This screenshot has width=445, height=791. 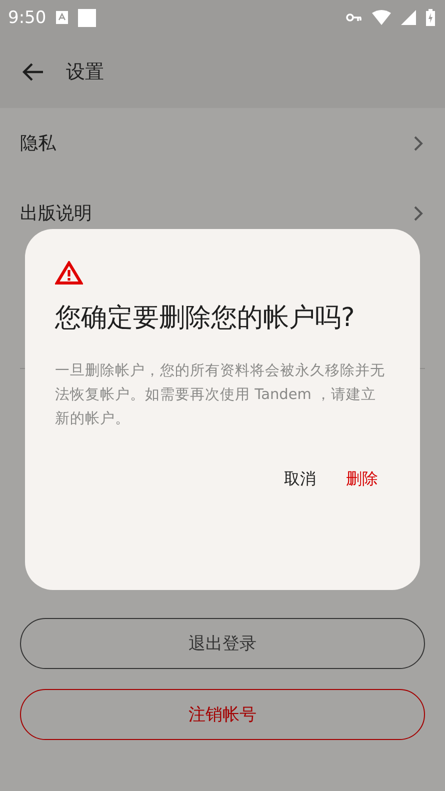 What do you see at coordinates (430, 17) in the screenshot?
I see `battery-icon` at bounding box center [430, 17].